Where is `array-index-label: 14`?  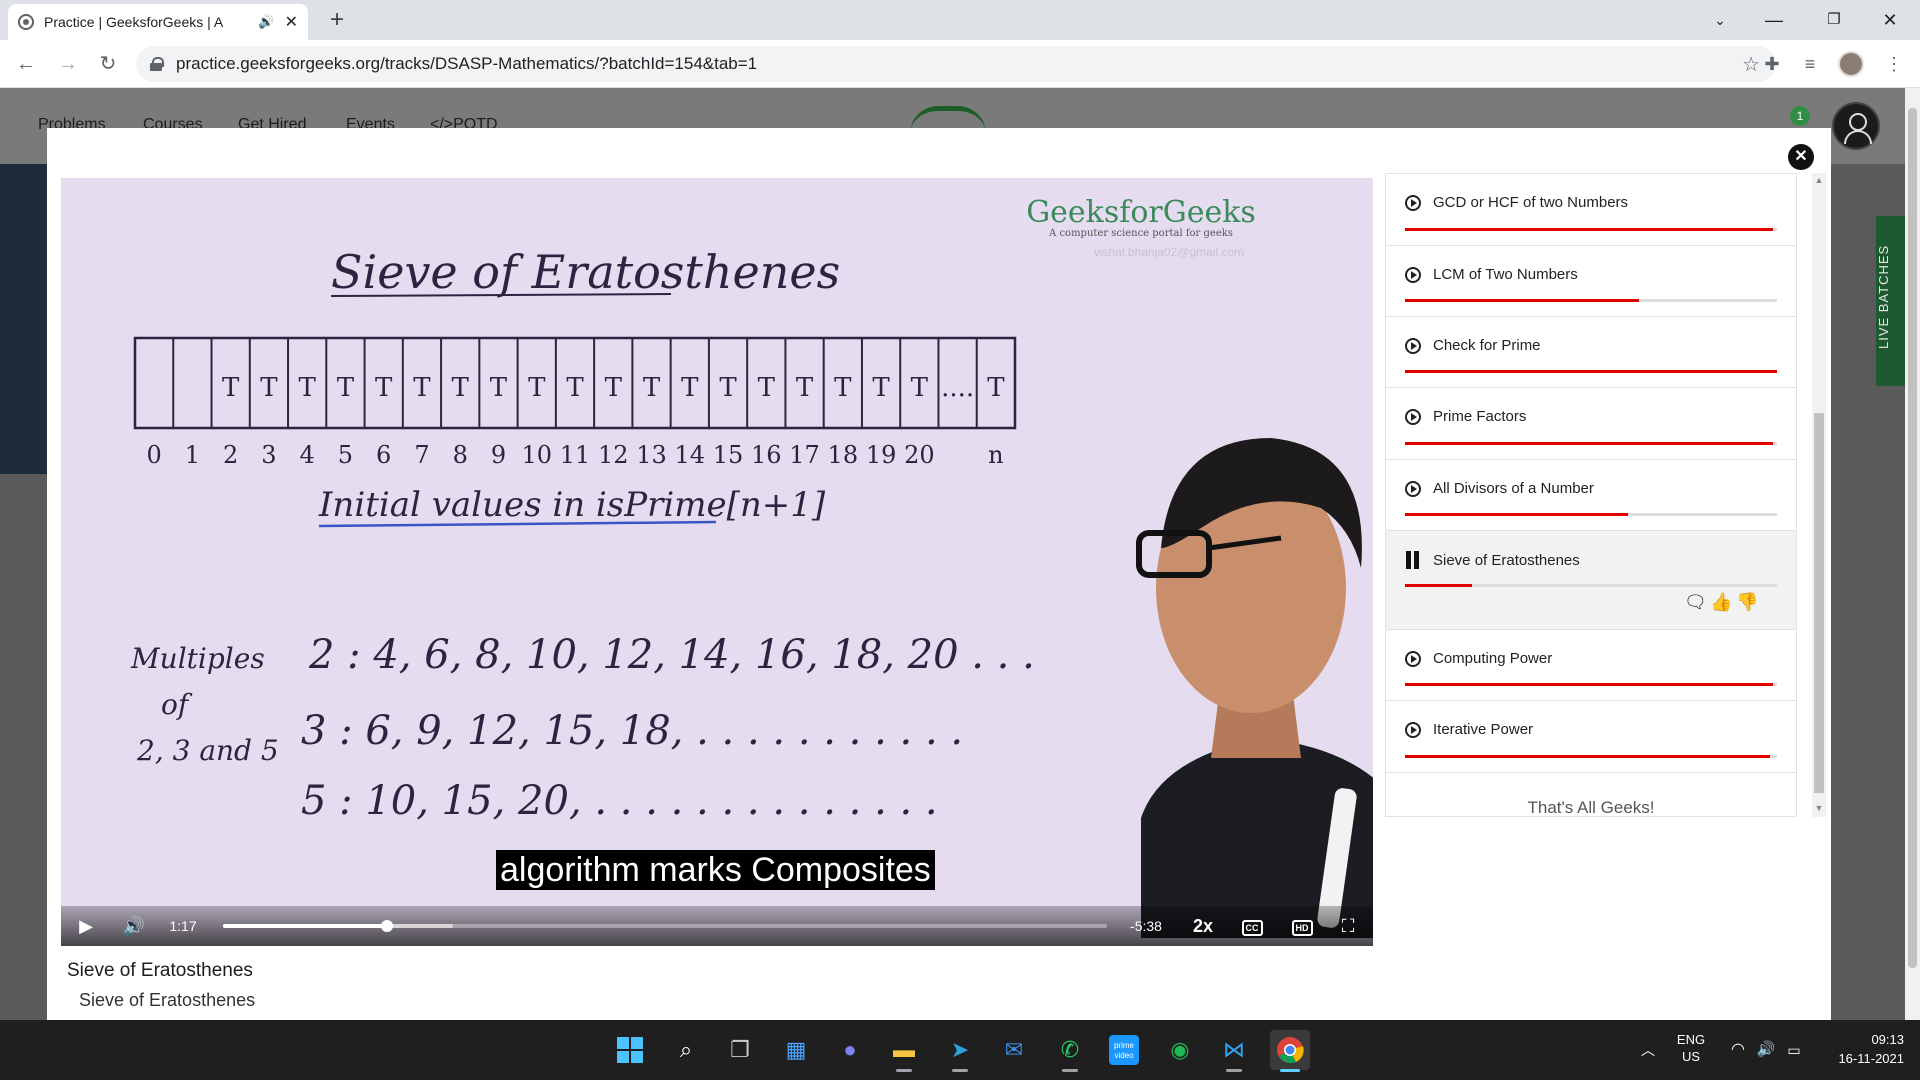 array-index-label: 14 is located at coordinates (690, 455).